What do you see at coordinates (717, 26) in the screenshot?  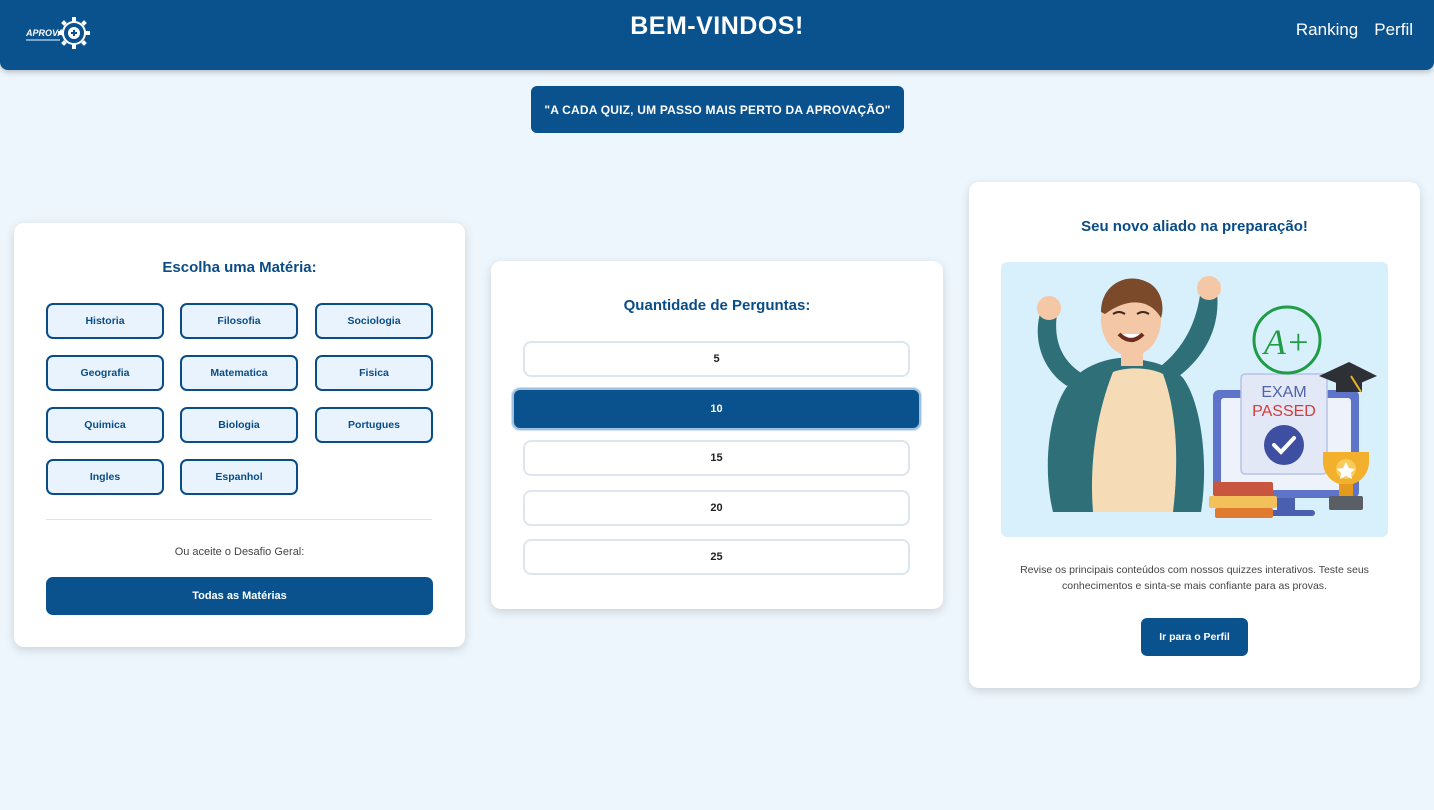 I see `page-title: BEM-VINDOS!` at bounding box center [717, 26].